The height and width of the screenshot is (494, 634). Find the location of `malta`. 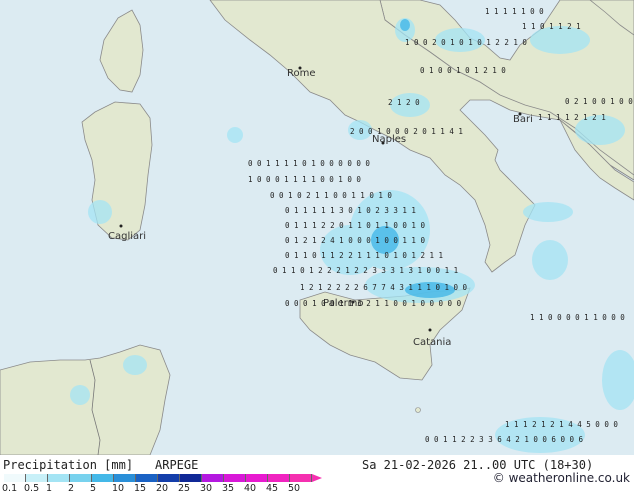

malta is located at coordinates (418, 410).